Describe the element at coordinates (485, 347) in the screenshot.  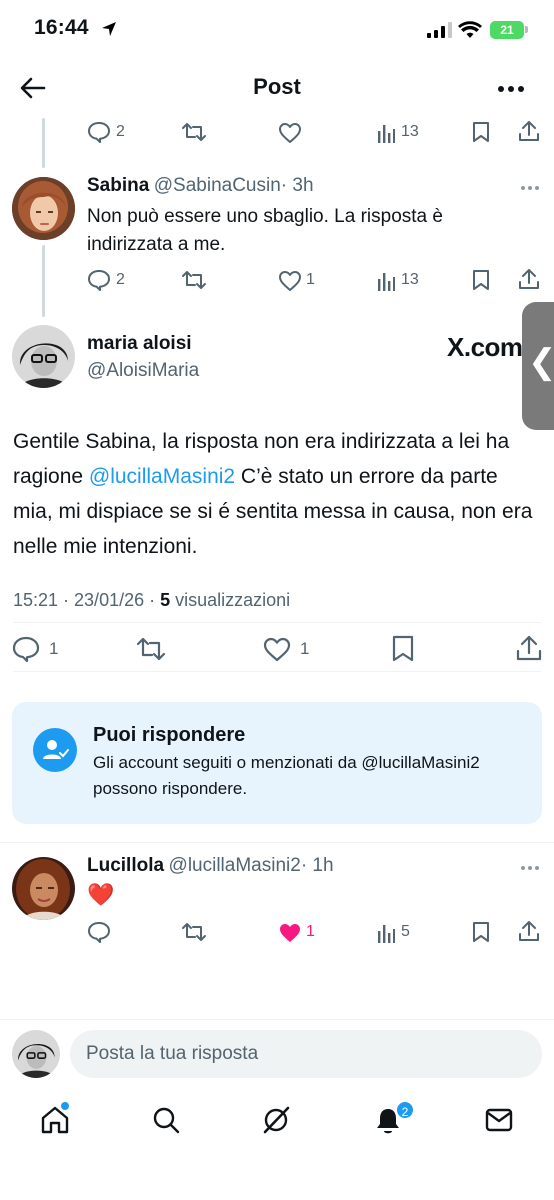
I see `xcom-watermark: X.com` at that location.